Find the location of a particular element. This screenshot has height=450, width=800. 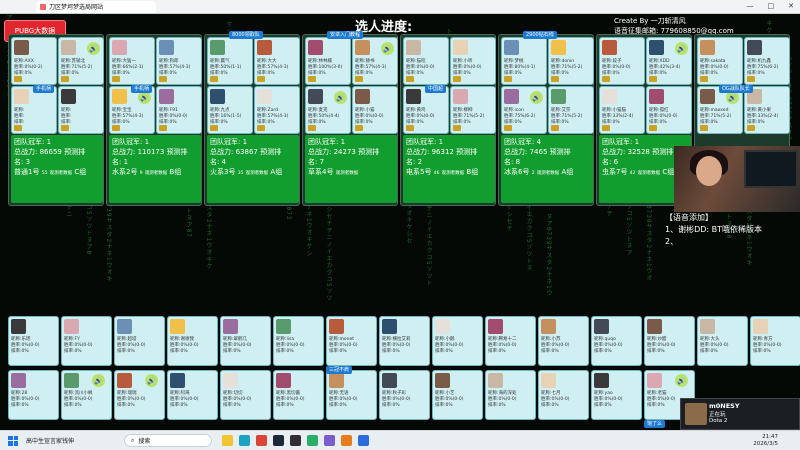

chrome-icon is located at coordinates (261, 440).